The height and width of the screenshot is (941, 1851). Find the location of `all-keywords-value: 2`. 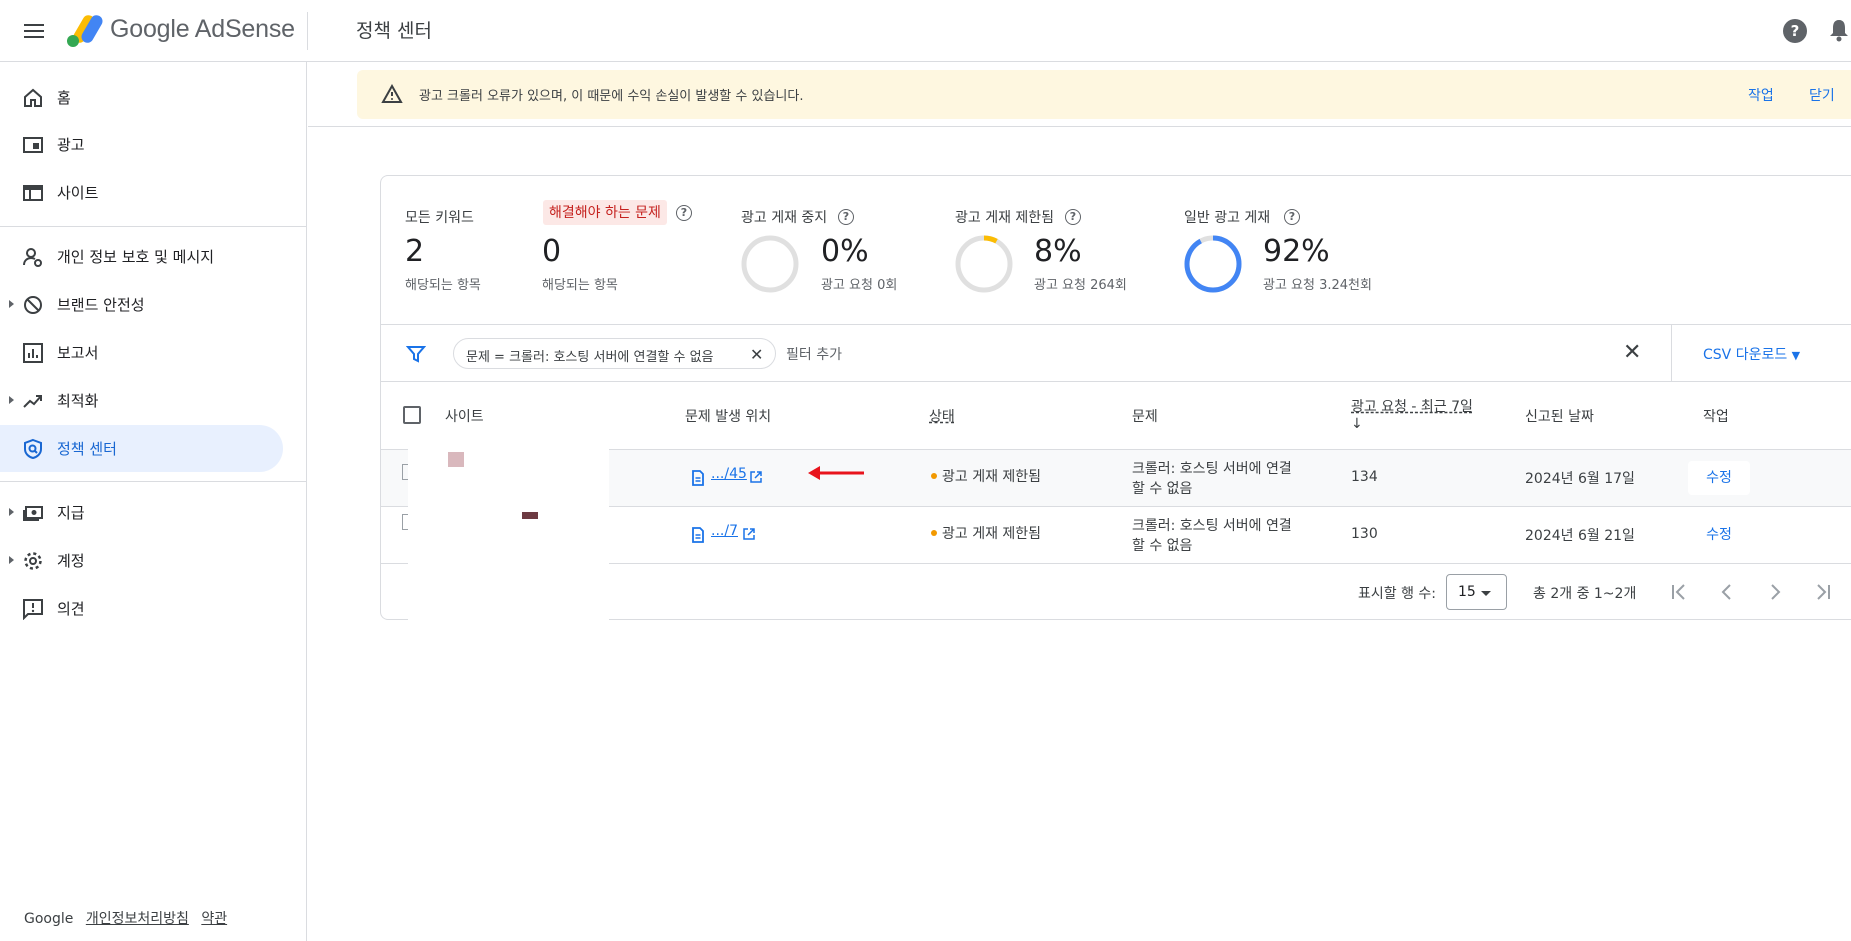

all-keywords-value: 2 is located at coordinates (415, 251).